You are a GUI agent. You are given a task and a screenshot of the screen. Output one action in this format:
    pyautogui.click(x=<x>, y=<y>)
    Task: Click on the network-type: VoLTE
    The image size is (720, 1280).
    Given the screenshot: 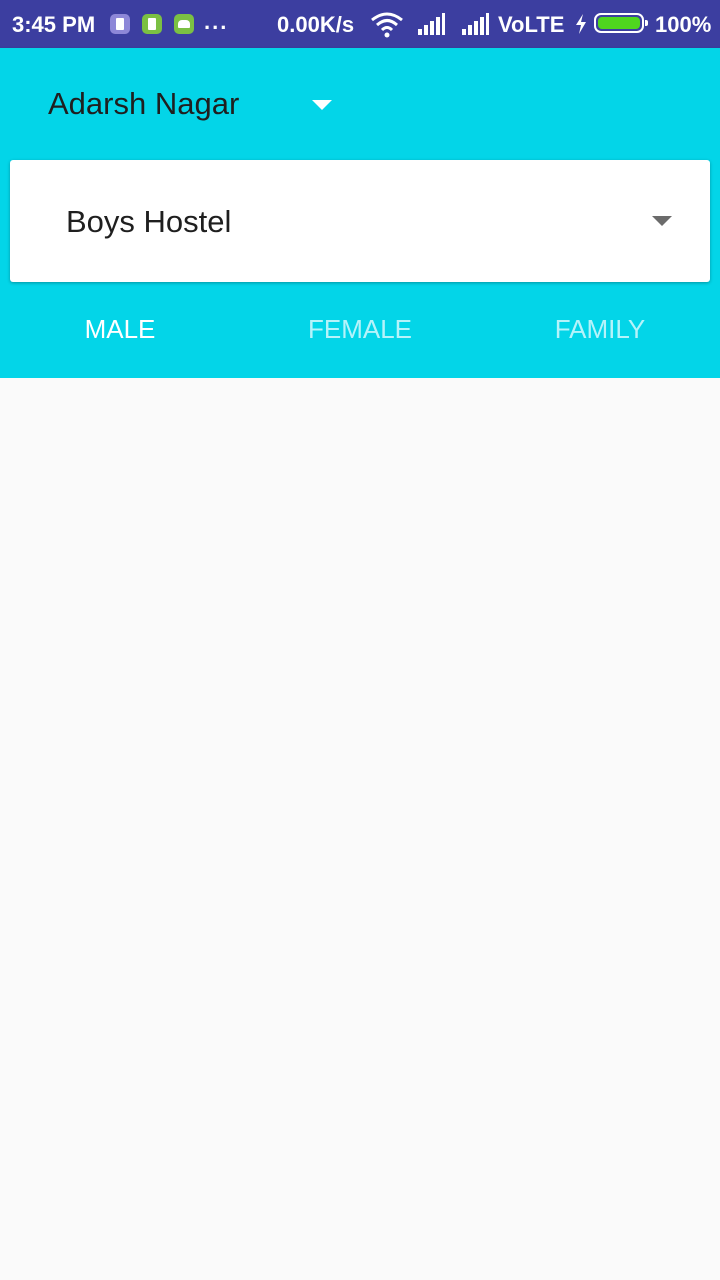 What is the action you would take?
    pyautogui.click(x=531, y=24)
    